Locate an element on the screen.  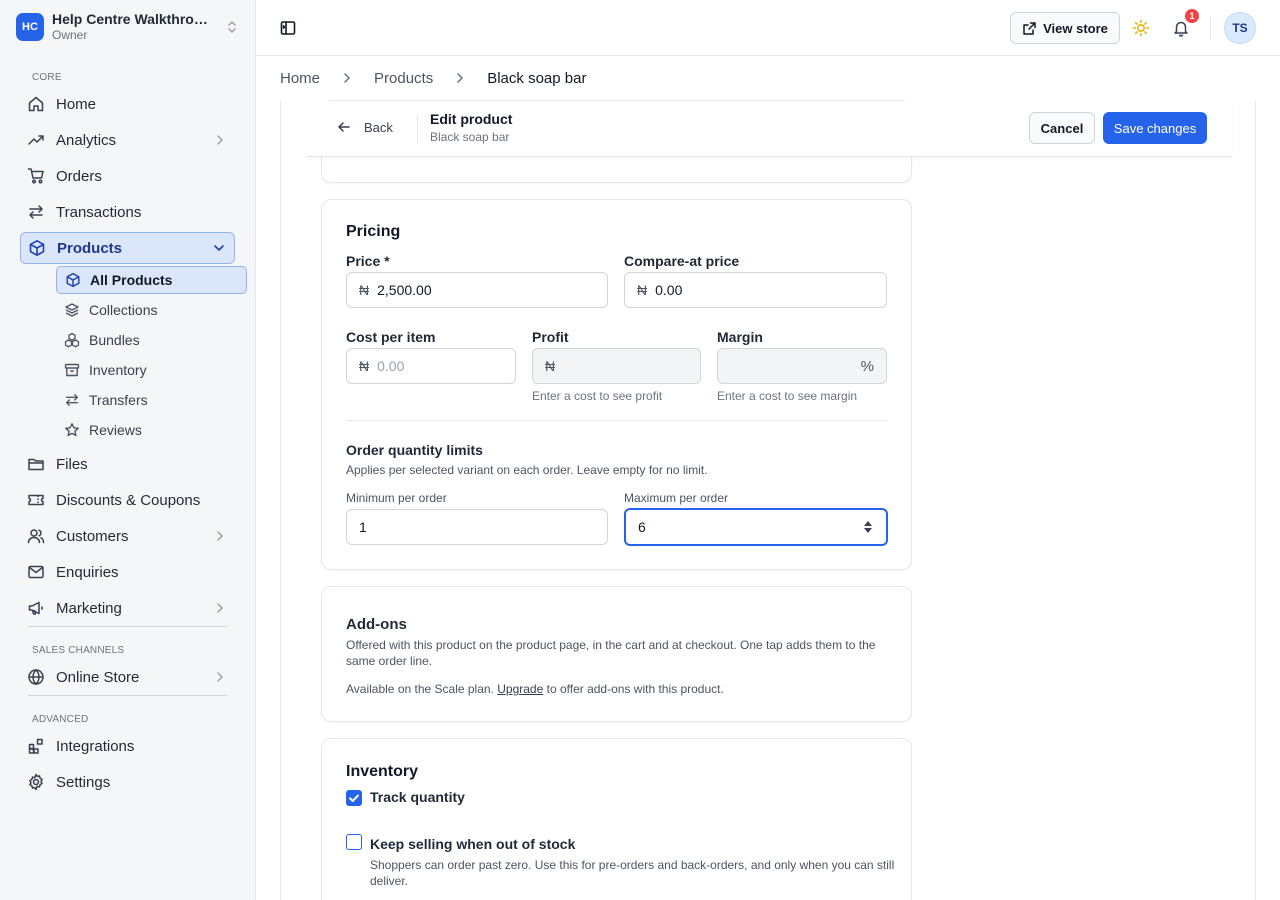
workspace-name: Help Centre Walkthrough is located at coordinates (132, 19).